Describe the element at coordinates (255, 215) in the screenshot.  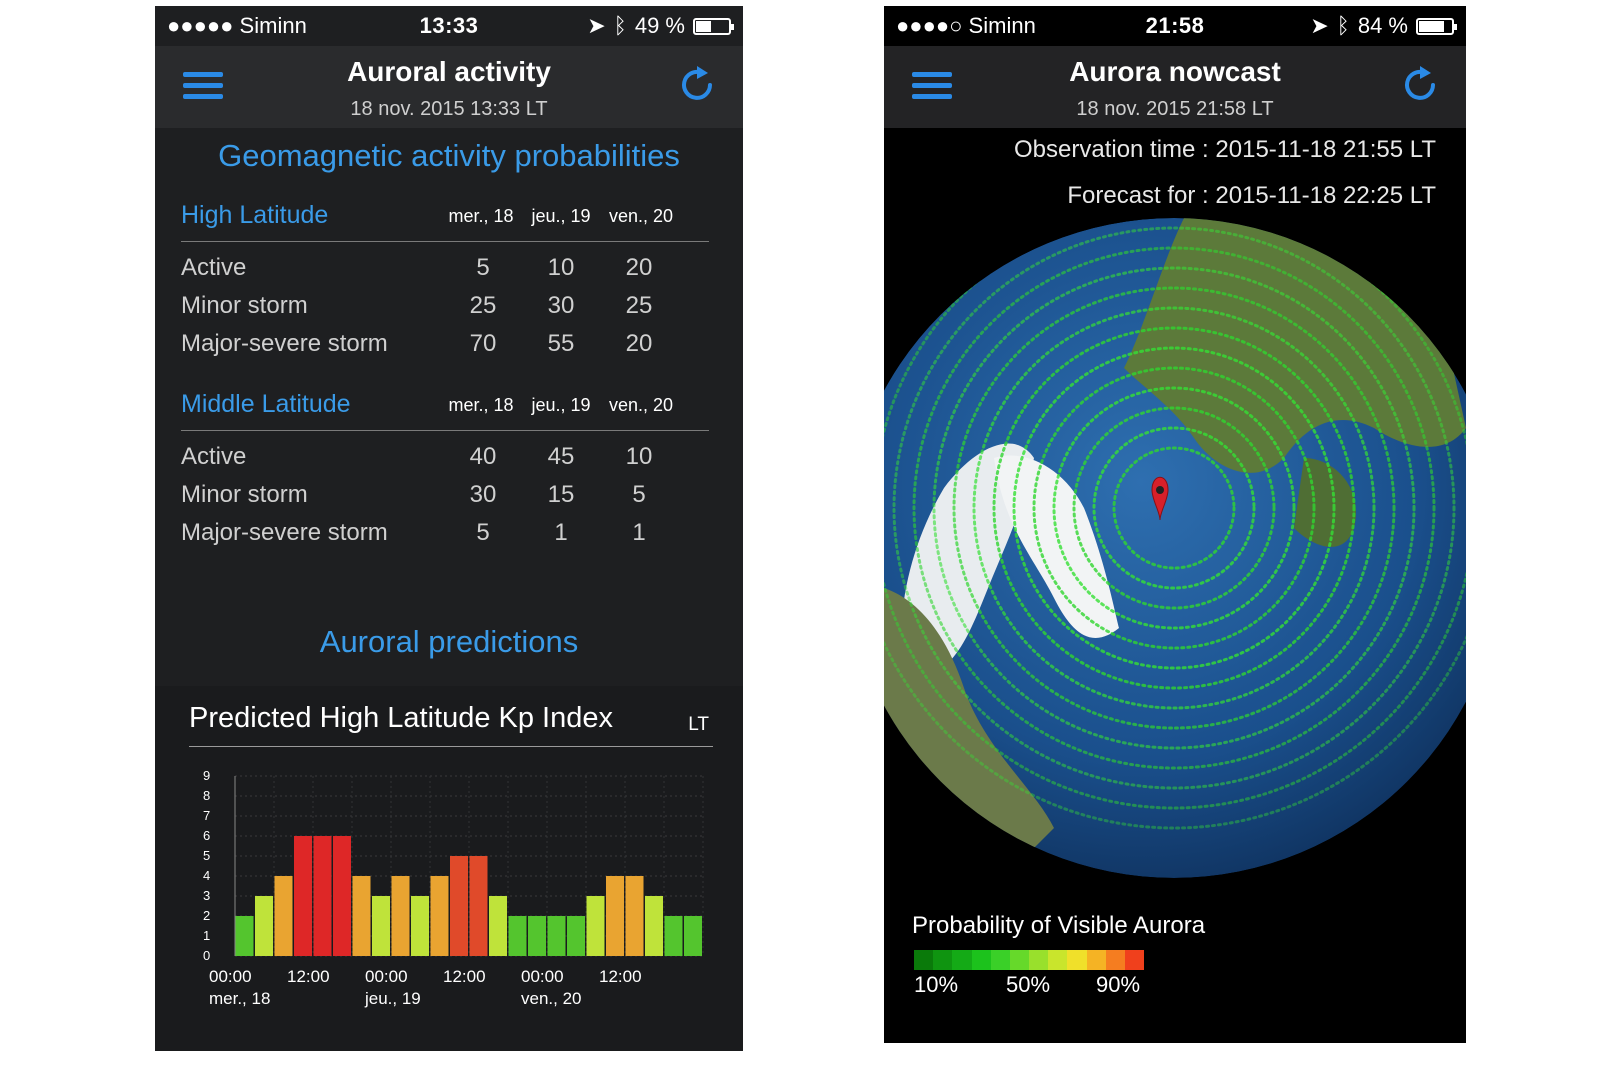
I see `high-latitude-title: High Latitude` at that location.